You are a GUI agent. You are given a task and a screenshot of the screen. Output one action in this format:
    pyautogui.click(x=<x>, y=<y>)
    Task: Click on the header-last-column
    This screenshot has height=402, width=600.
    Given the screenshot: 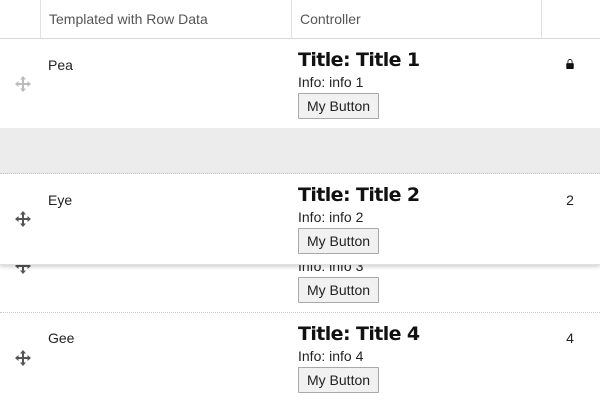 What is the action you would take?
    pyautogui.click(x=570, y=19)
    